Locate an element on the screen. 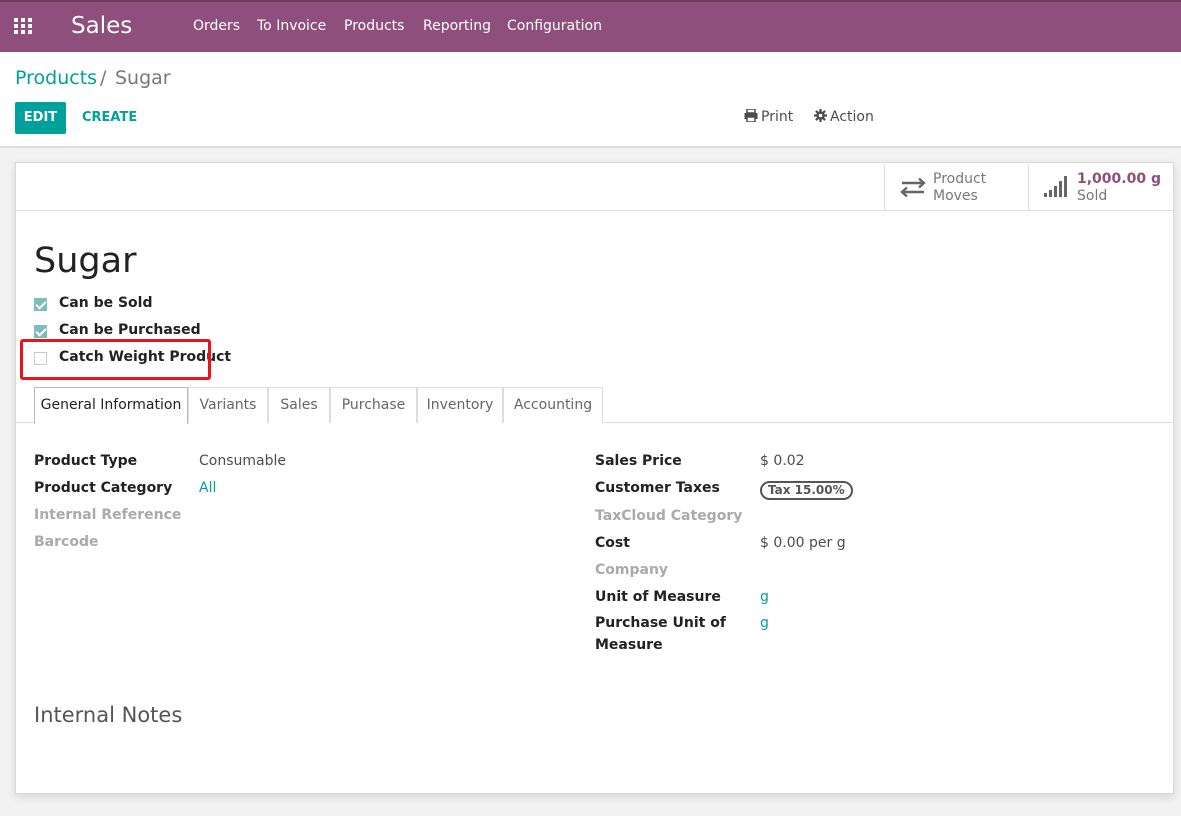 This screenshot has width=1181, height=816. menu-products: Products is located at coordinates (374, 26).